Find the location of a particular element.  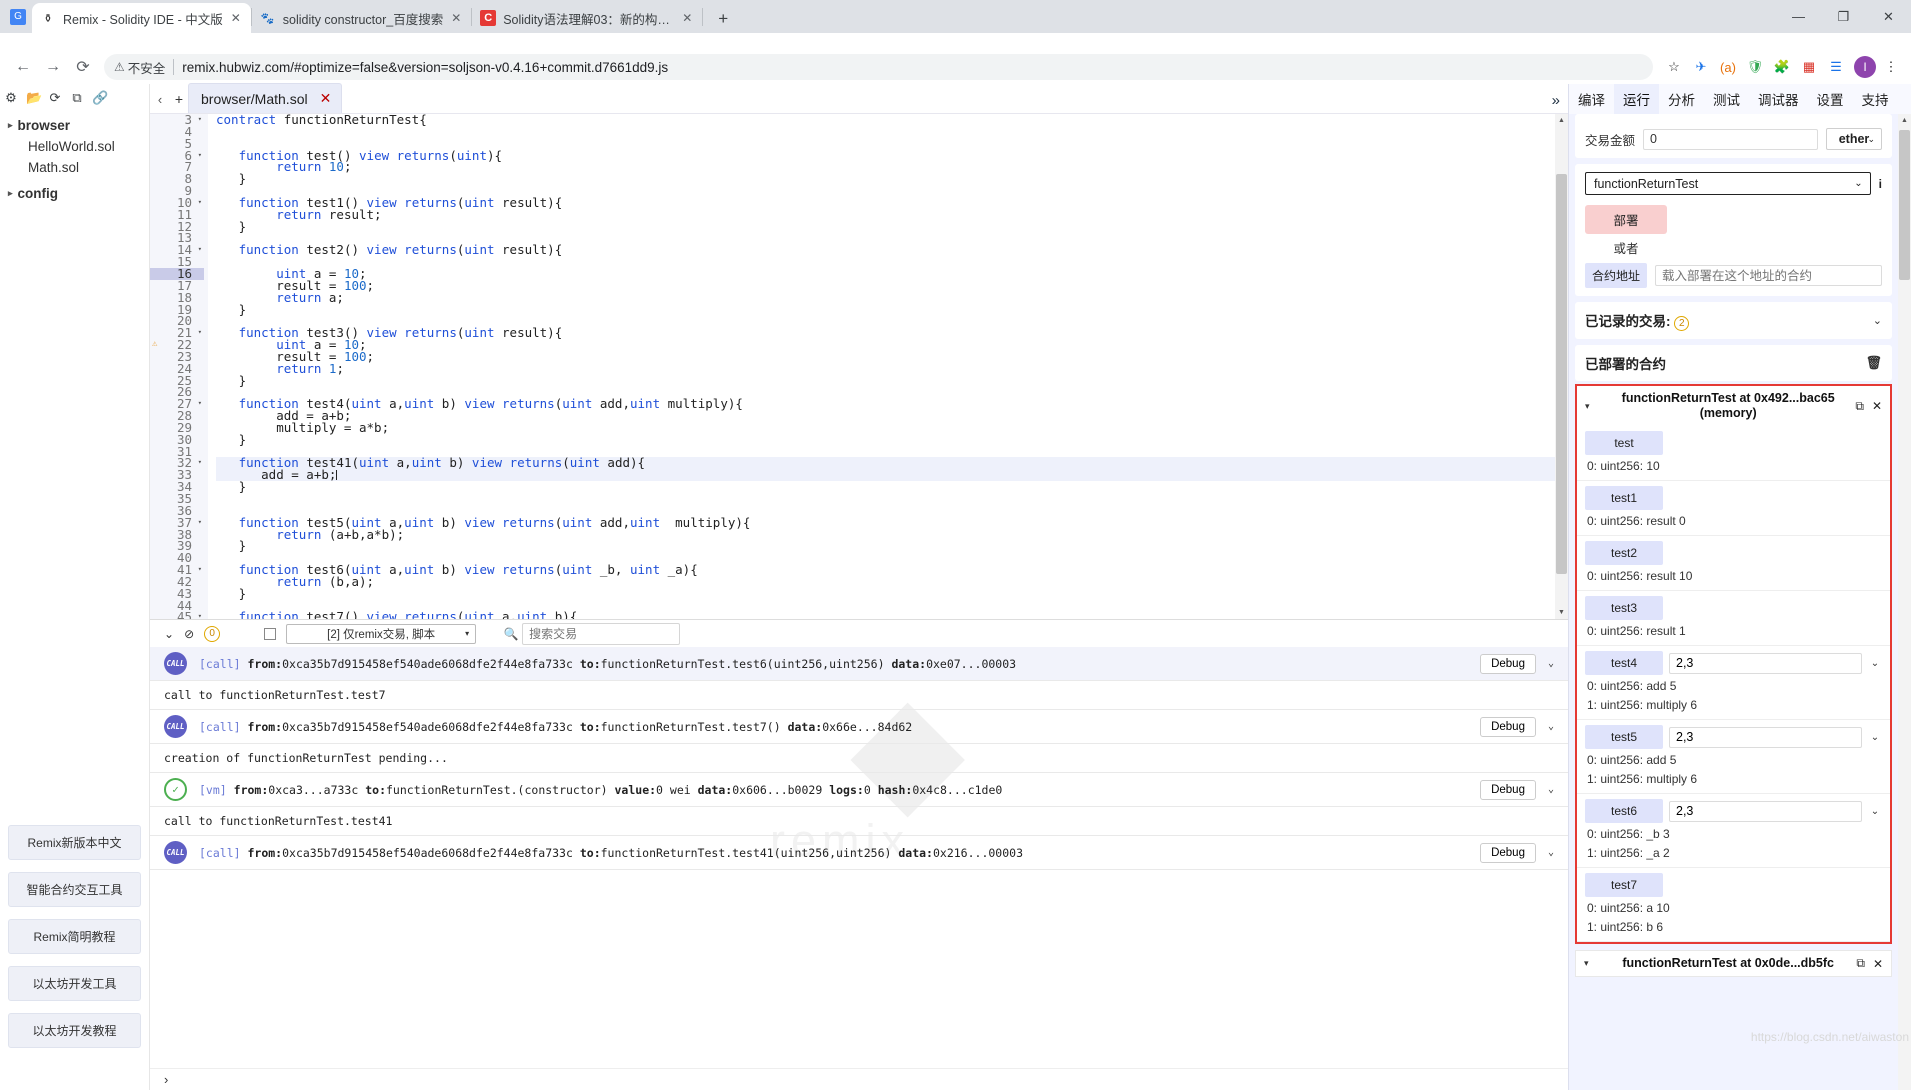

forward-icon: → is located at coordinates (53, 67).